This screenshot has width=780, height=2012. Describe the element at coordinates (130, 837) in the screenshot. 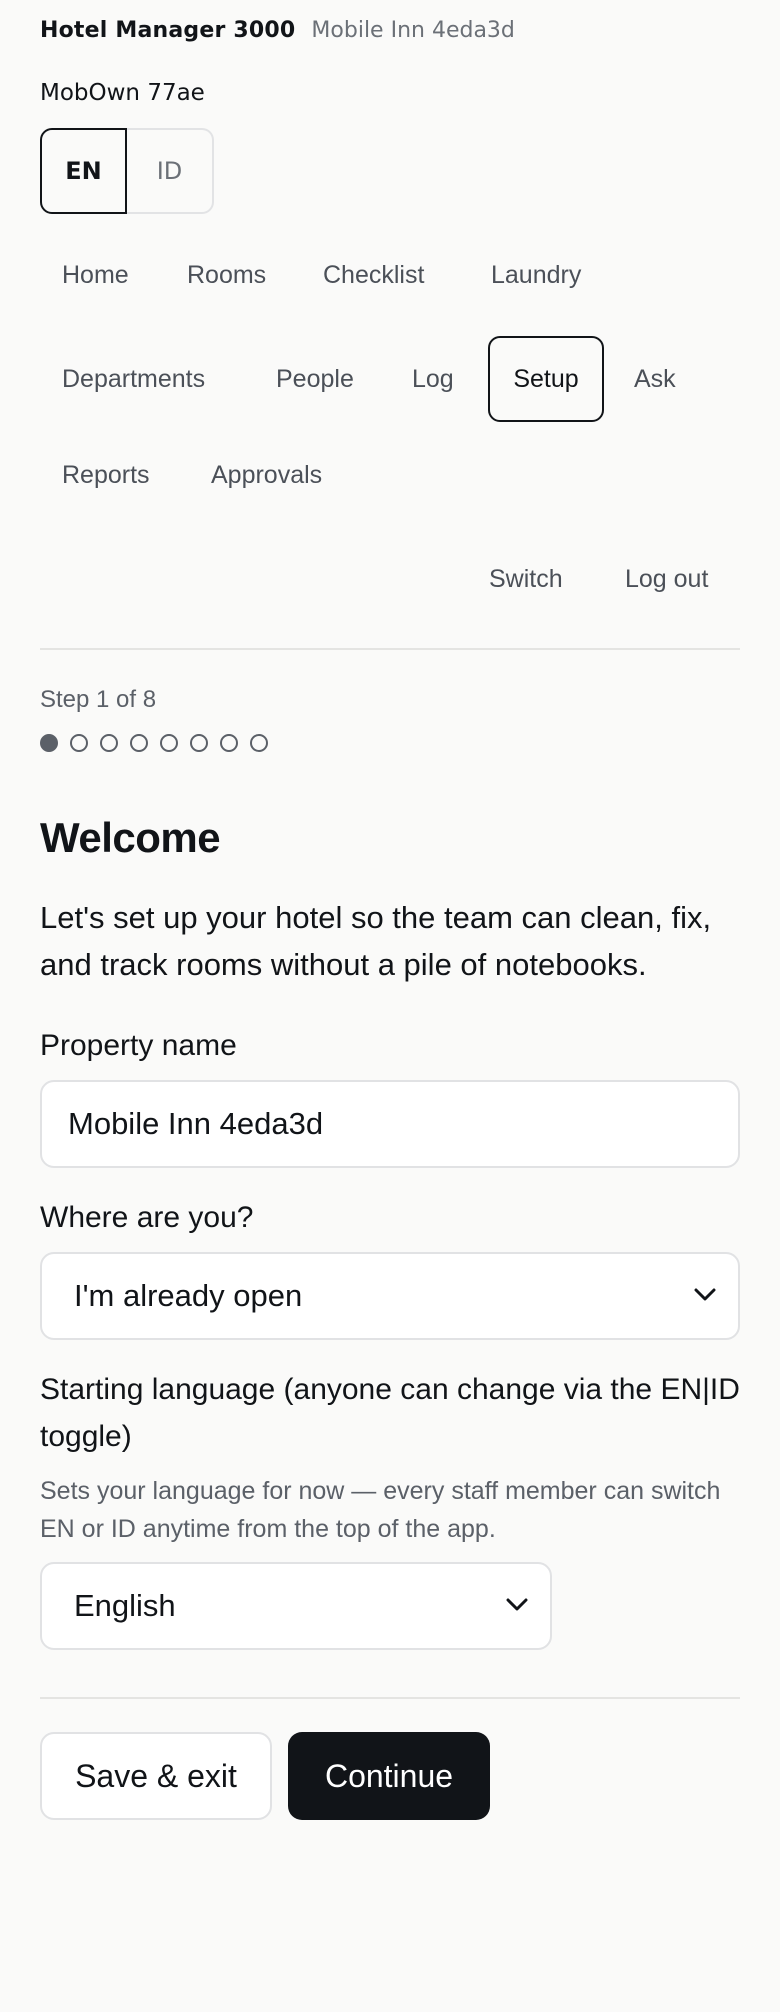

I see `step-title: Welcome` at that location.